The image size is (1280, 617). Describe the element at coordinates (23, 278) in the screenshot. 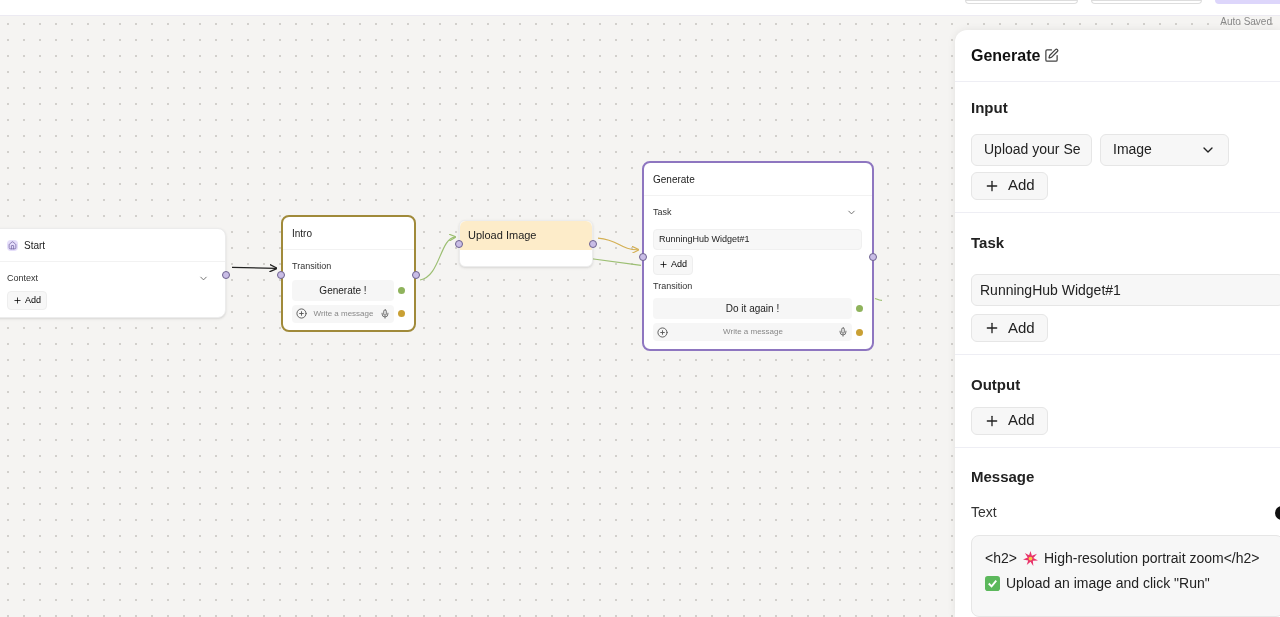

I see `section-label: Context` at that location.